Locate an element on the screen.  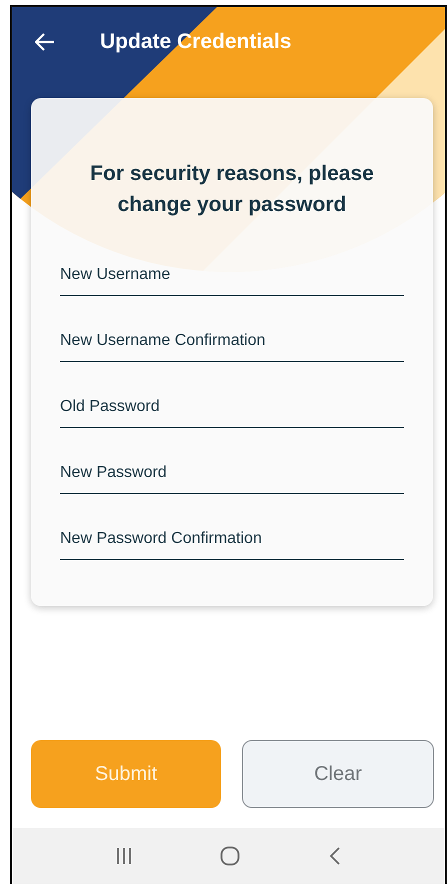
input-field: Old Password is located at coordinates (232, 412).